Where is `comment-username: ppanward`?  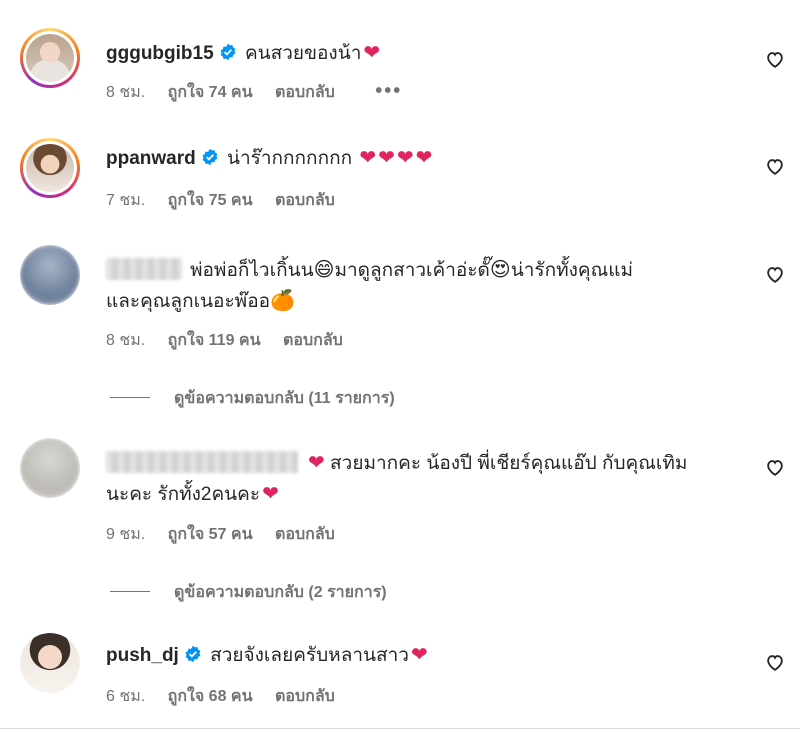 comment-username: ppanward is located at coordinates (151, 158).